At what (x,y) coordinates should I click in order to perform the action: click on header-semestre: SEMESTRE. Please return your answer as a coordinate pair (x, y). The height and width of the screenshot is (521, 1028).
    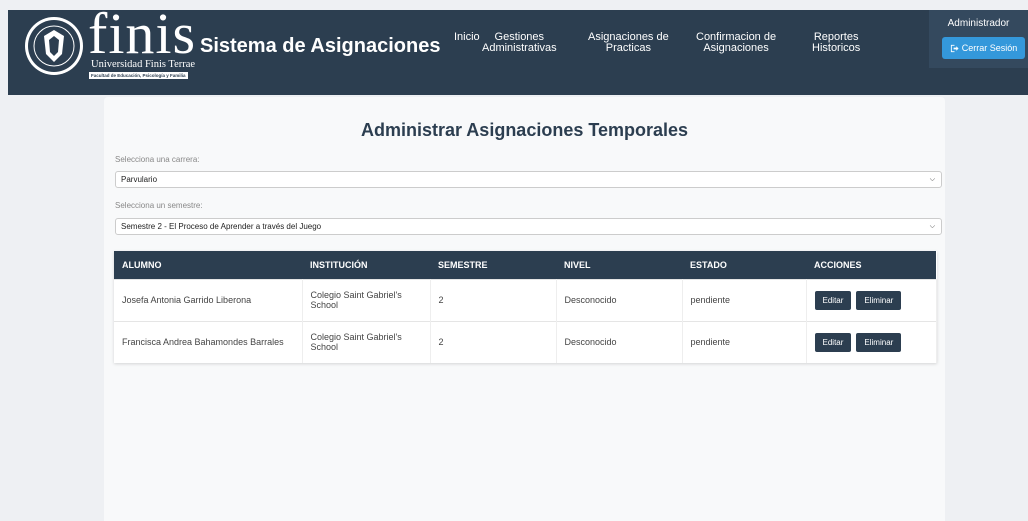
    Looking at the image, I should click on (493, 265).